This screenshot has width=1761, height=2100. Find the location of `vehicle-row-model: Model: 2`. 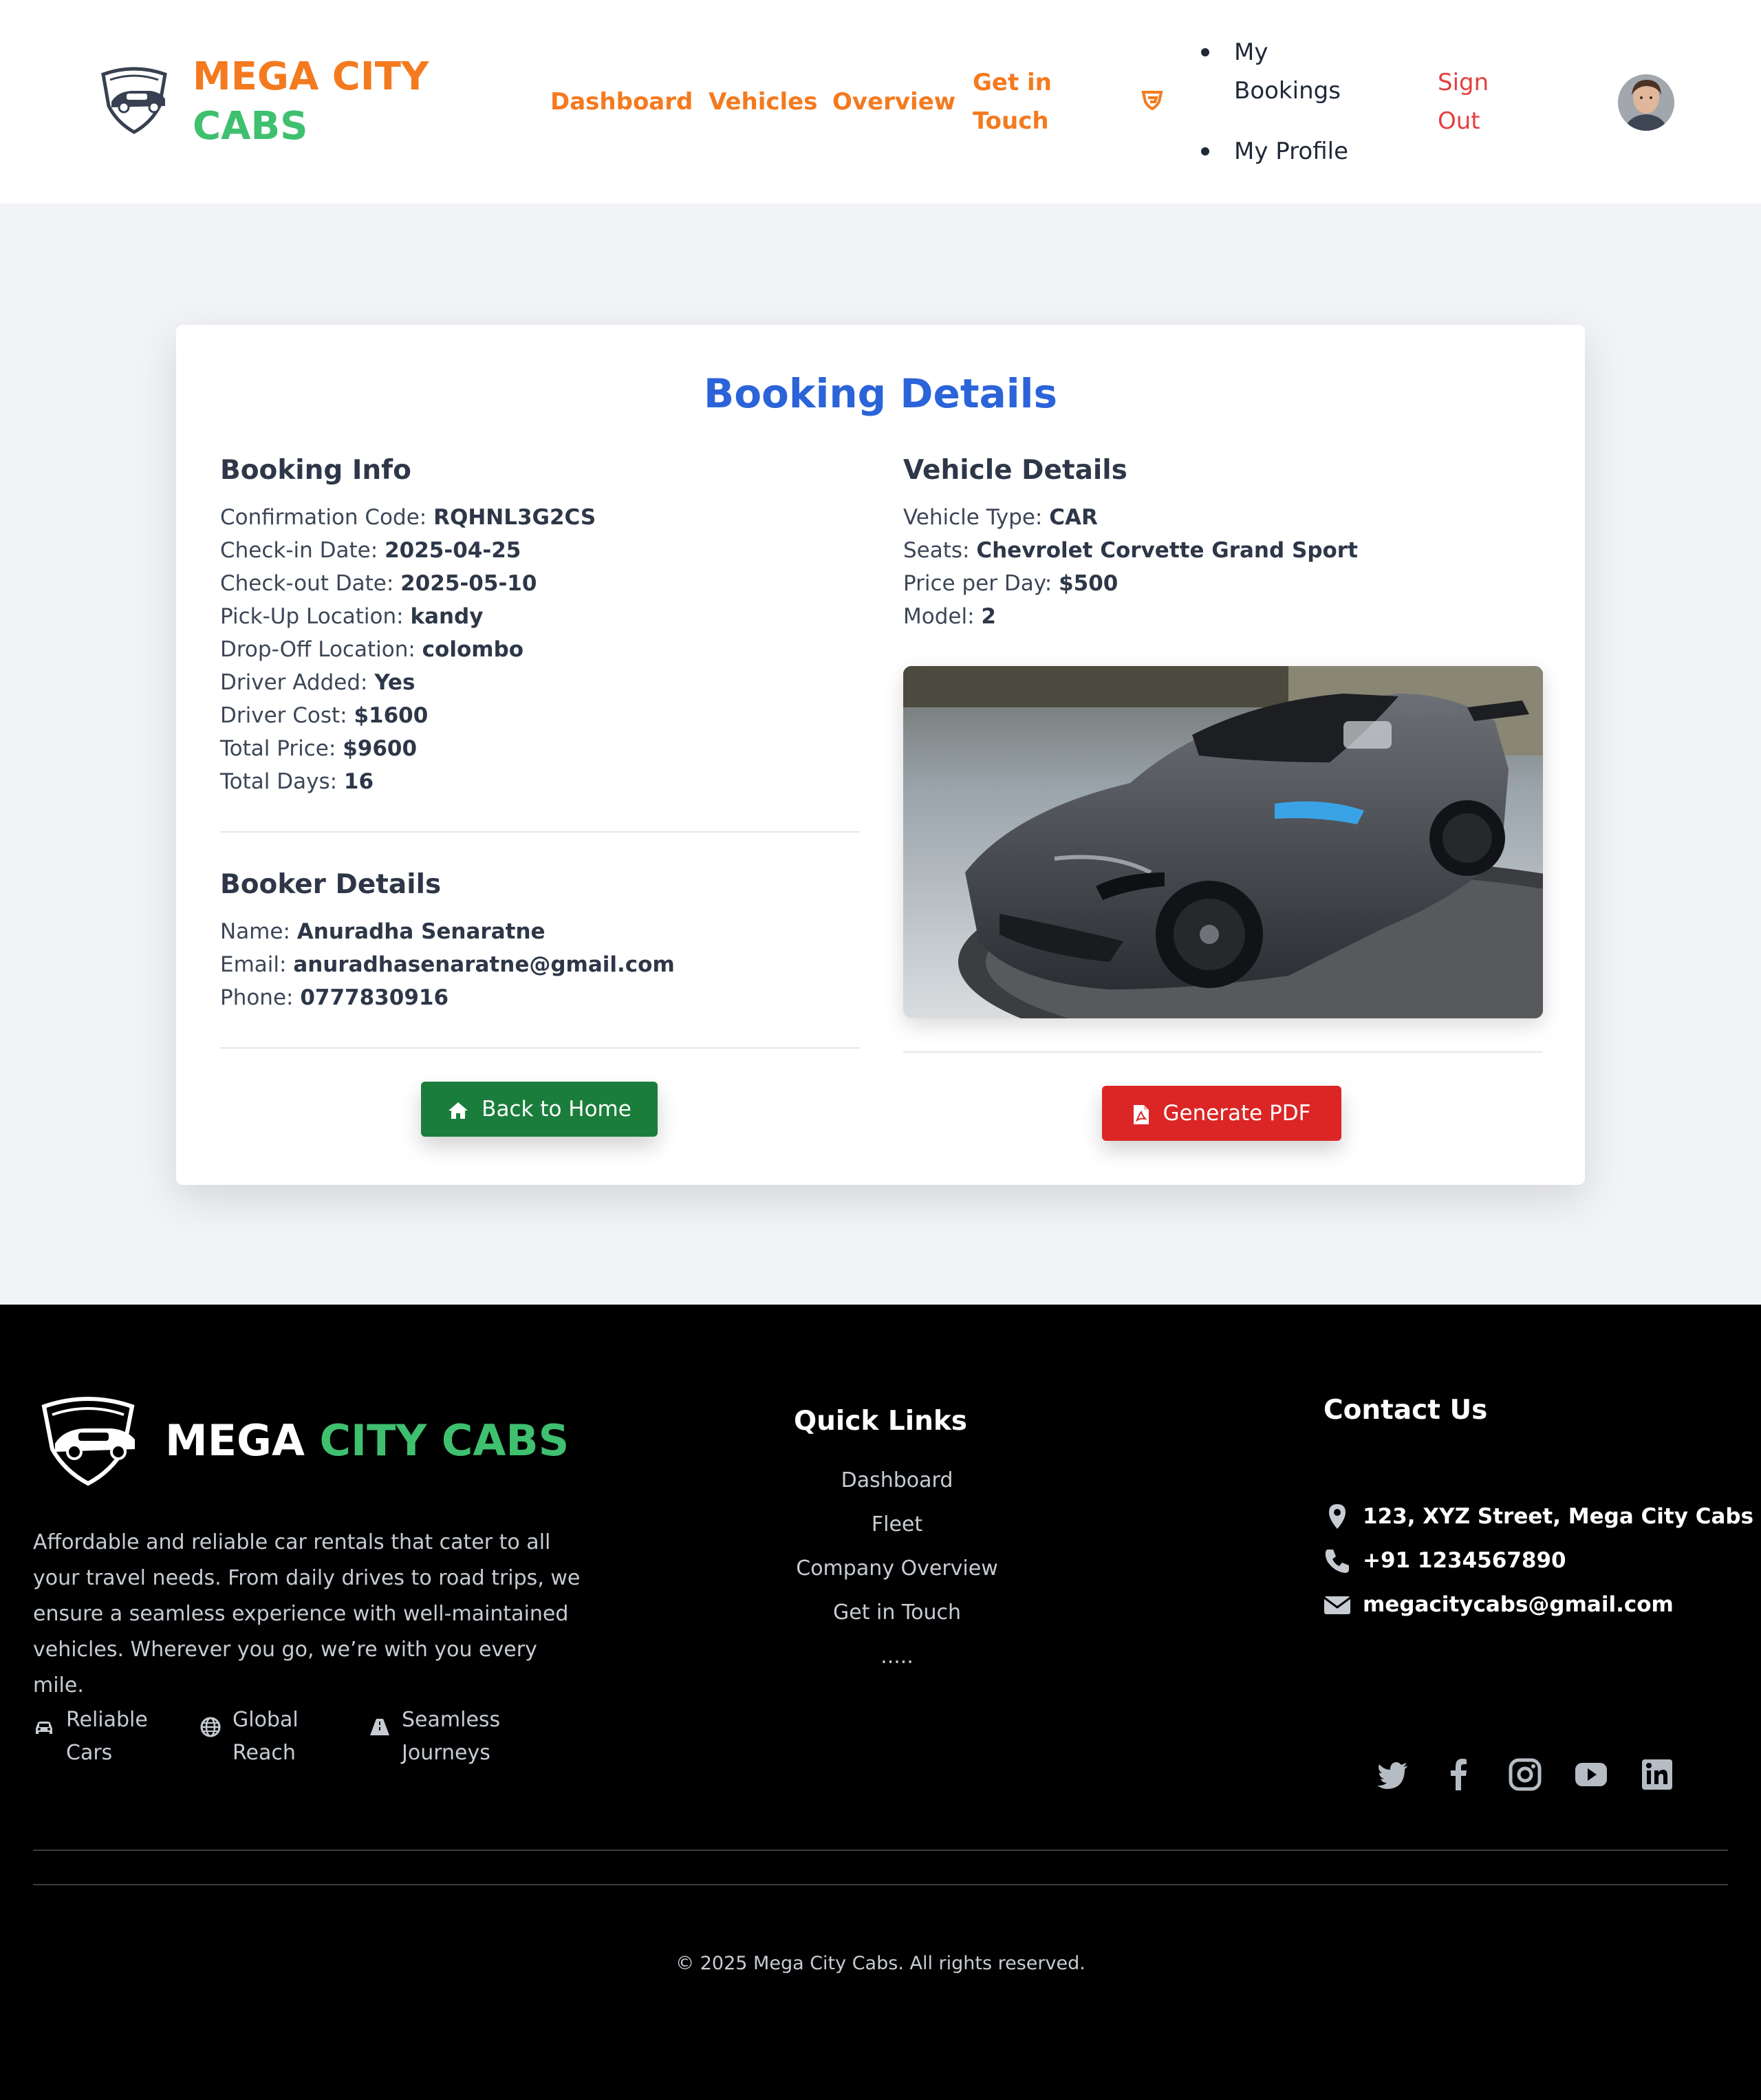

vehicle-row-model: Model: 2 is located at coordinates (1223, 616).